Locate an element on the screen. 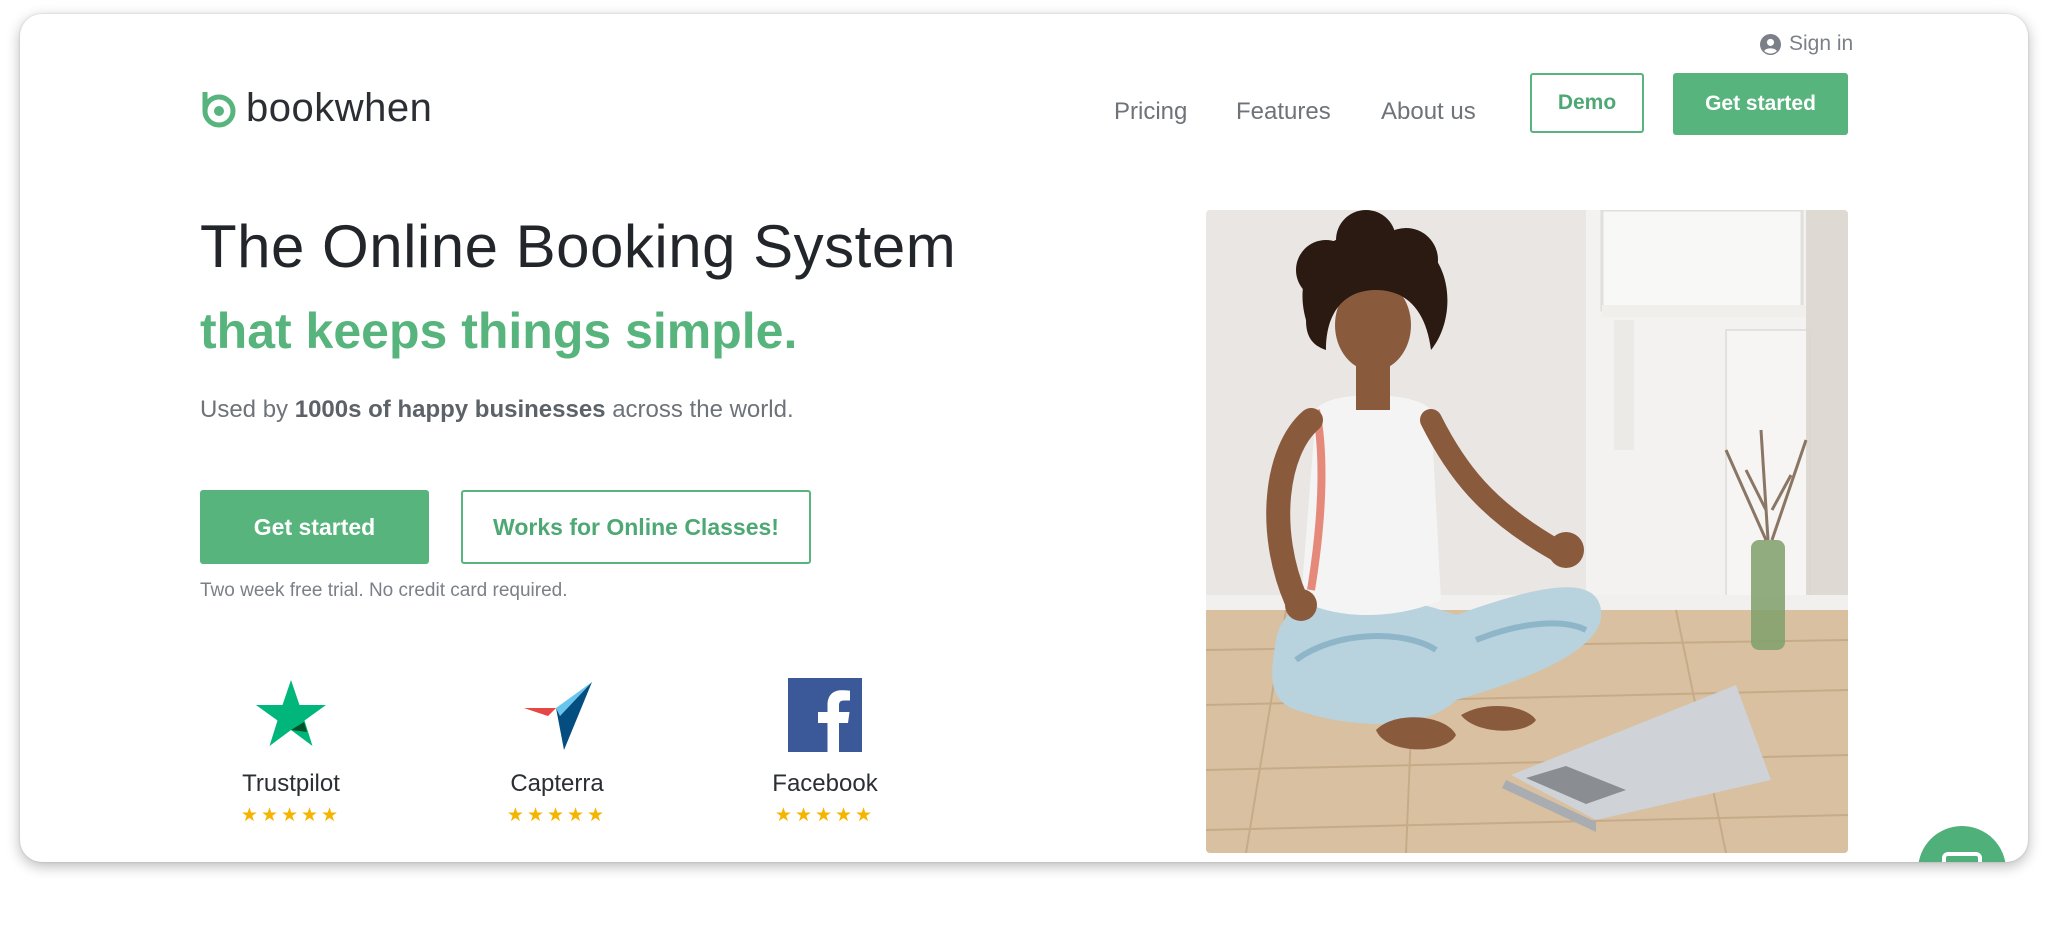 The image size is (2048, 936). page-subtitle: that keeps things simple. is located at coordinates (499, 331).